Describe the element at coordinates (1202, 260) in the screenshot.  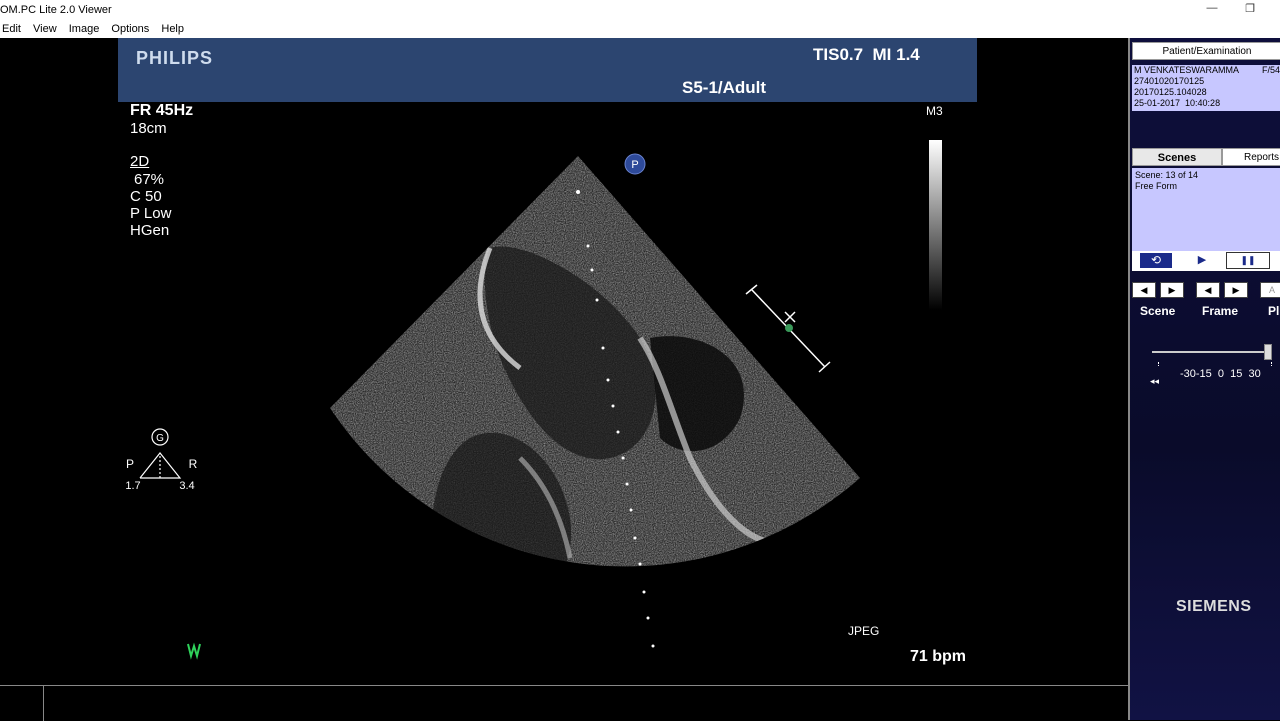
I see `play-button: ▶` at that location.